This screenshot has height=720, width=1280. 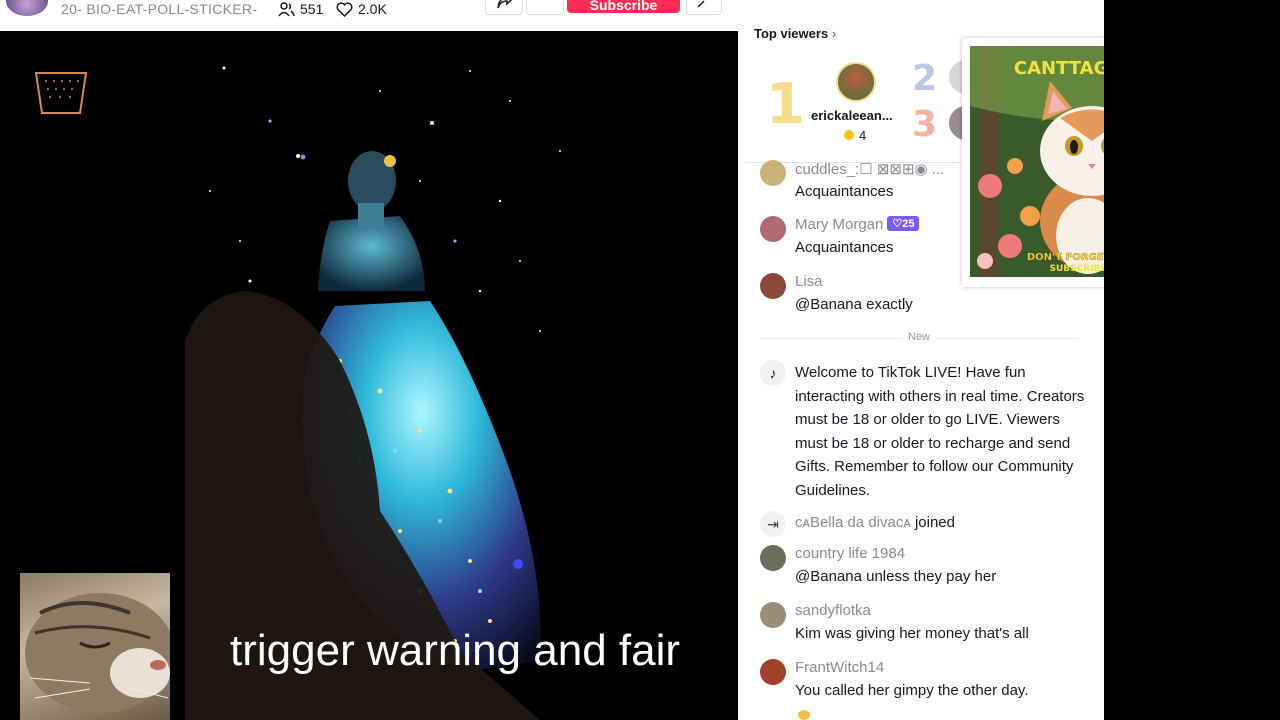 I want to click on chat-username-row: Mary Morgan ♡25, so click(x=857, y=224).